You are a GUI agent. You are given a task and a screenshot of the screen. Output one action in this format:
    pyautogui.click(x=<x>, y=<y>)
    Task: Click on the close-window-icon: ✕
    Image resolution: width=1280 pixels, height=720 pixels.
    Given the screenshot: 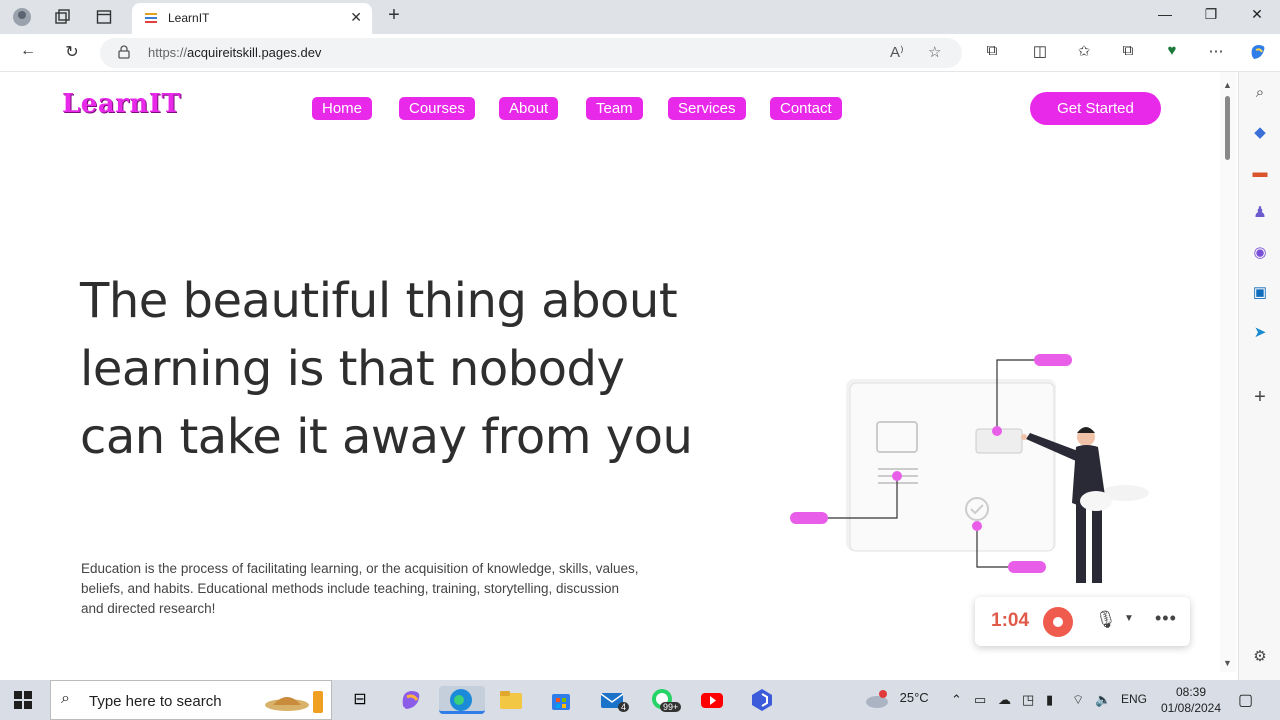 What is the action you would take?
    pyautogui.click(x=1257, y=14)
    